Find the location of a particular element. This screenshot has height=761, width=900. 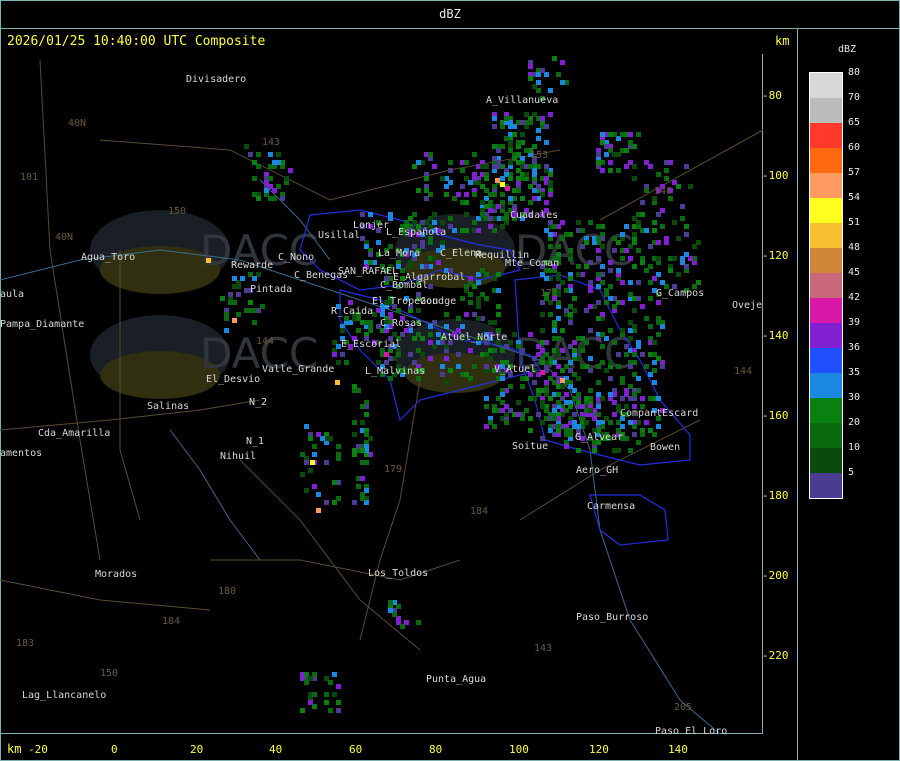

place-label: La_Mora is located at coordinates (399, 253).